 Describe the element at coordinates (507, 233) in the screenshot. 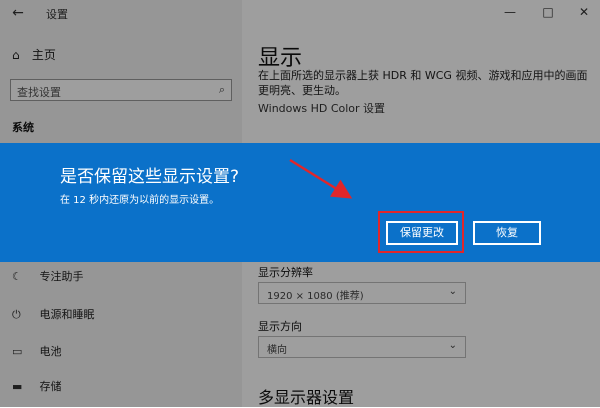

I see `revert-button: 恢复` at that location.